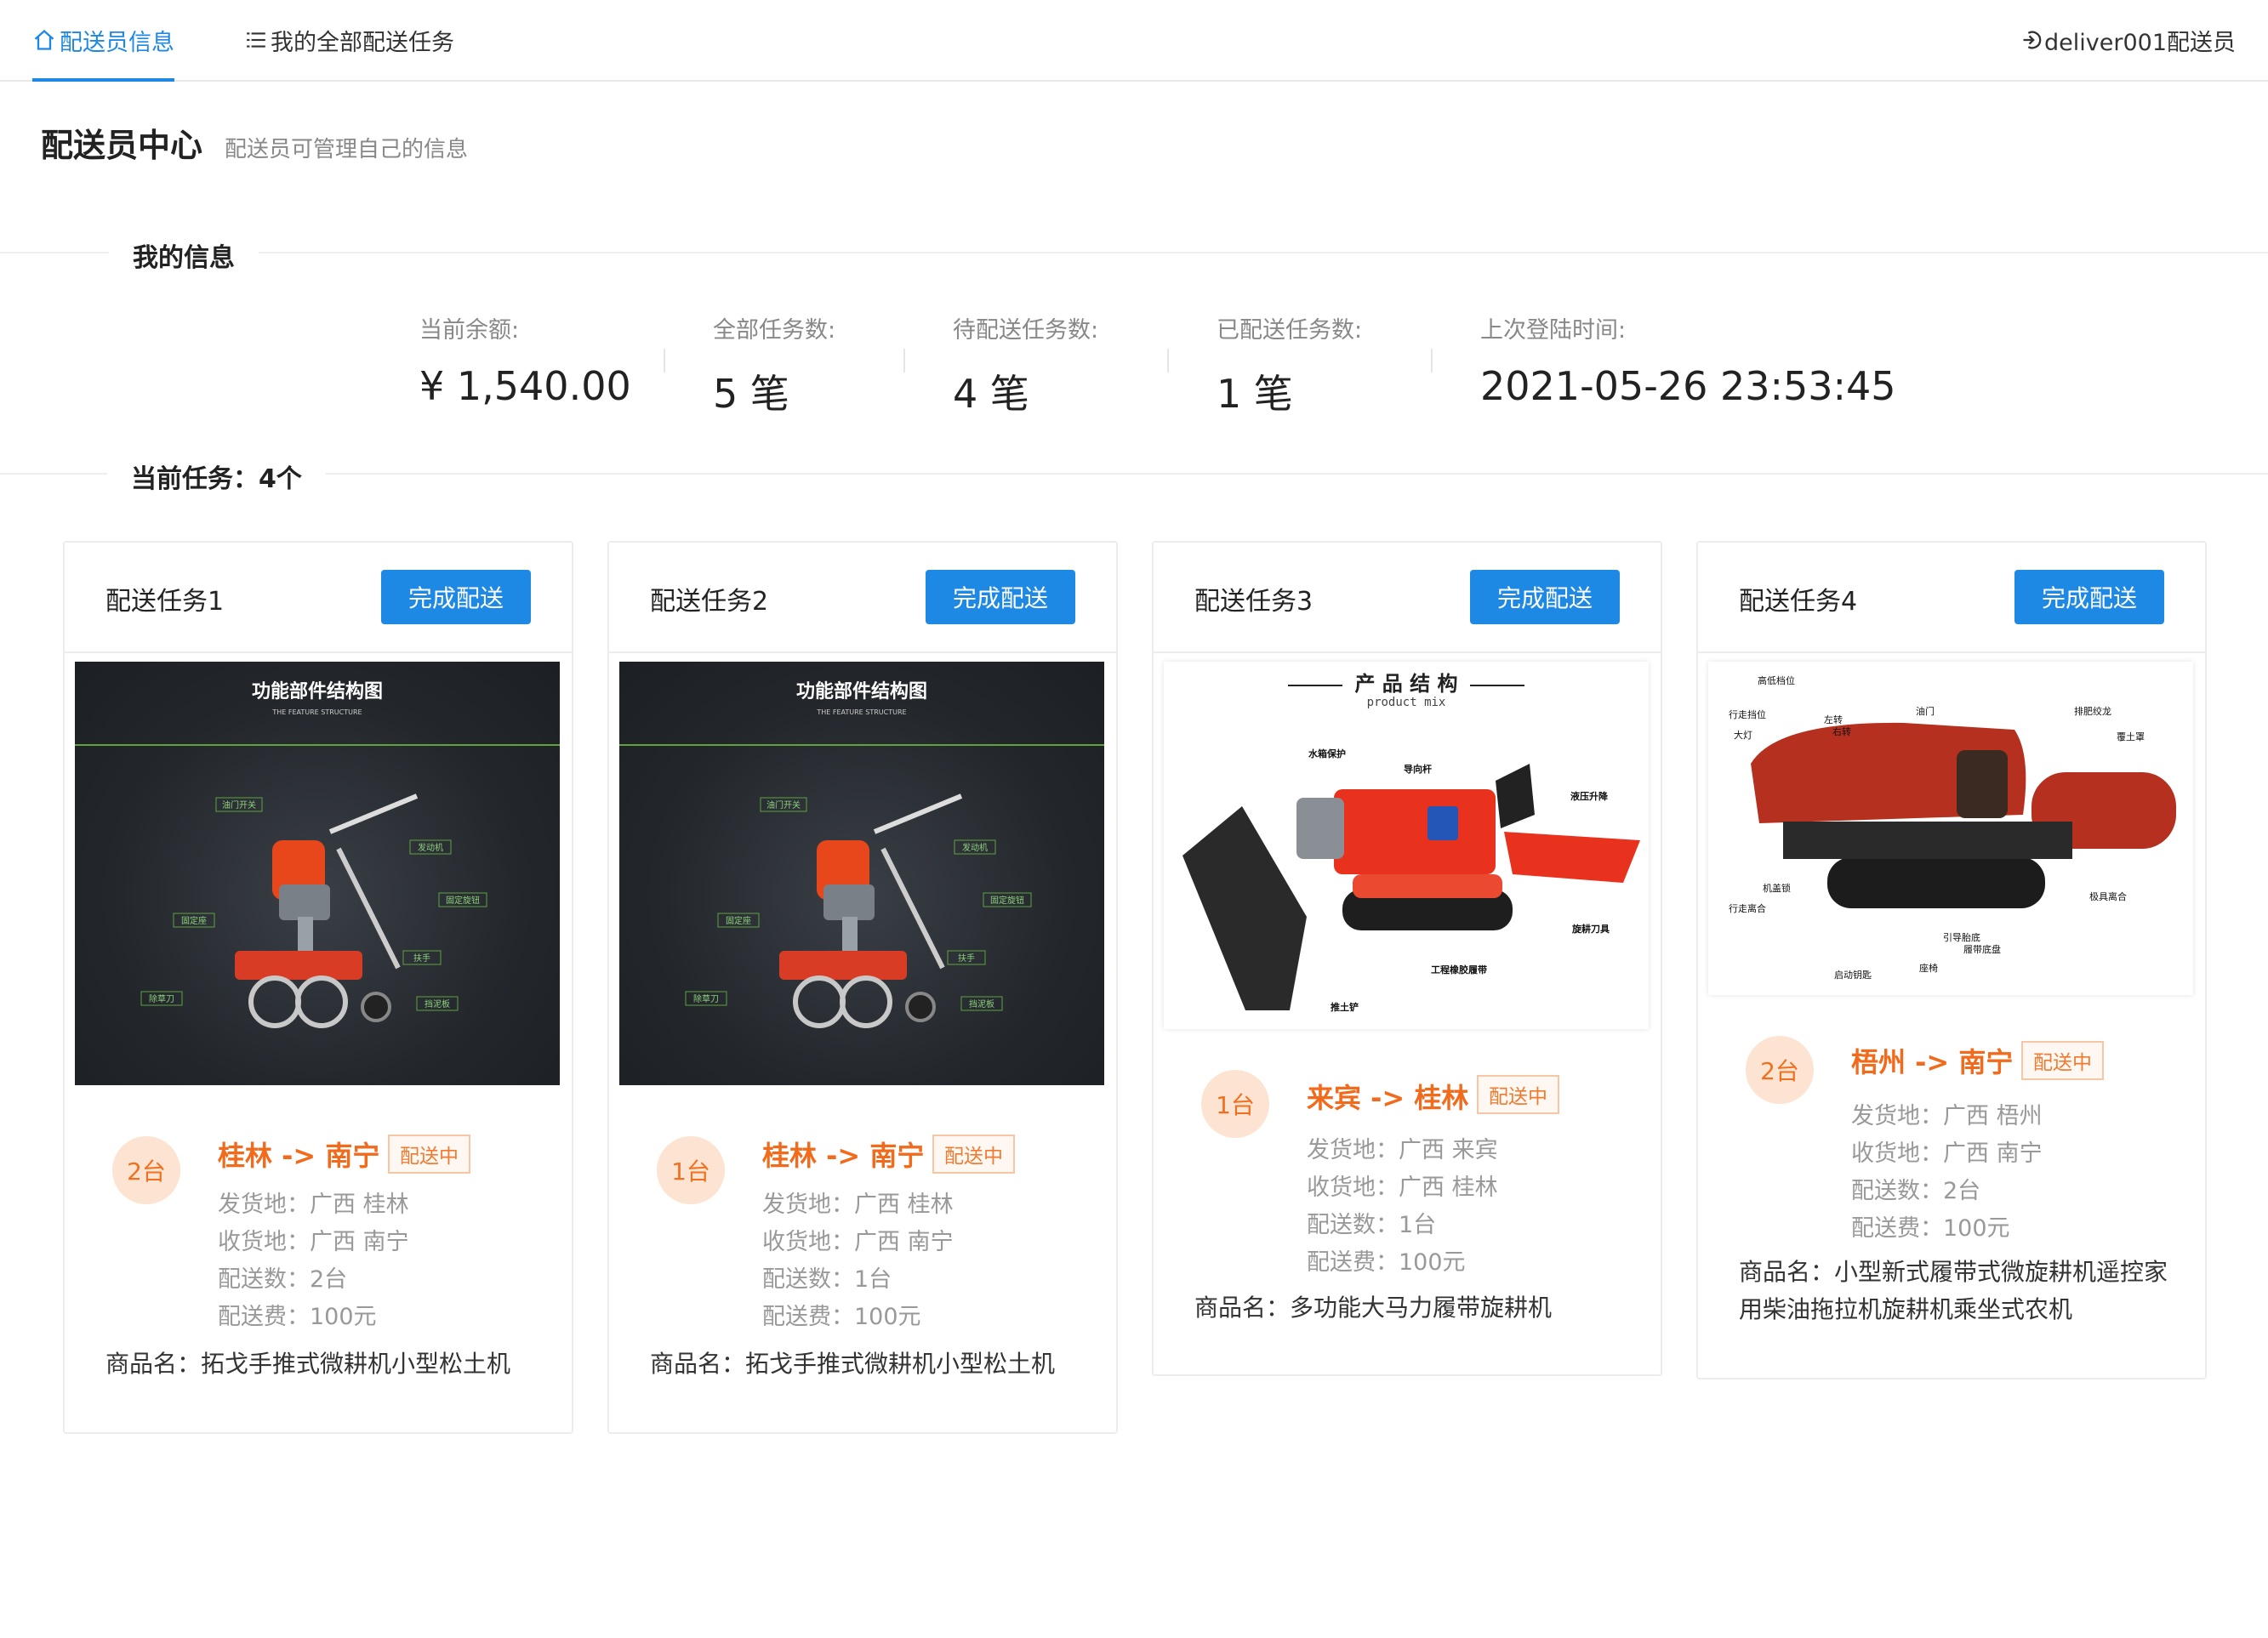 The width and height of the screenshot is (2268, 1638). I want to click on task-card-header: 配送任务4 完成配送, so click(1952, 598).